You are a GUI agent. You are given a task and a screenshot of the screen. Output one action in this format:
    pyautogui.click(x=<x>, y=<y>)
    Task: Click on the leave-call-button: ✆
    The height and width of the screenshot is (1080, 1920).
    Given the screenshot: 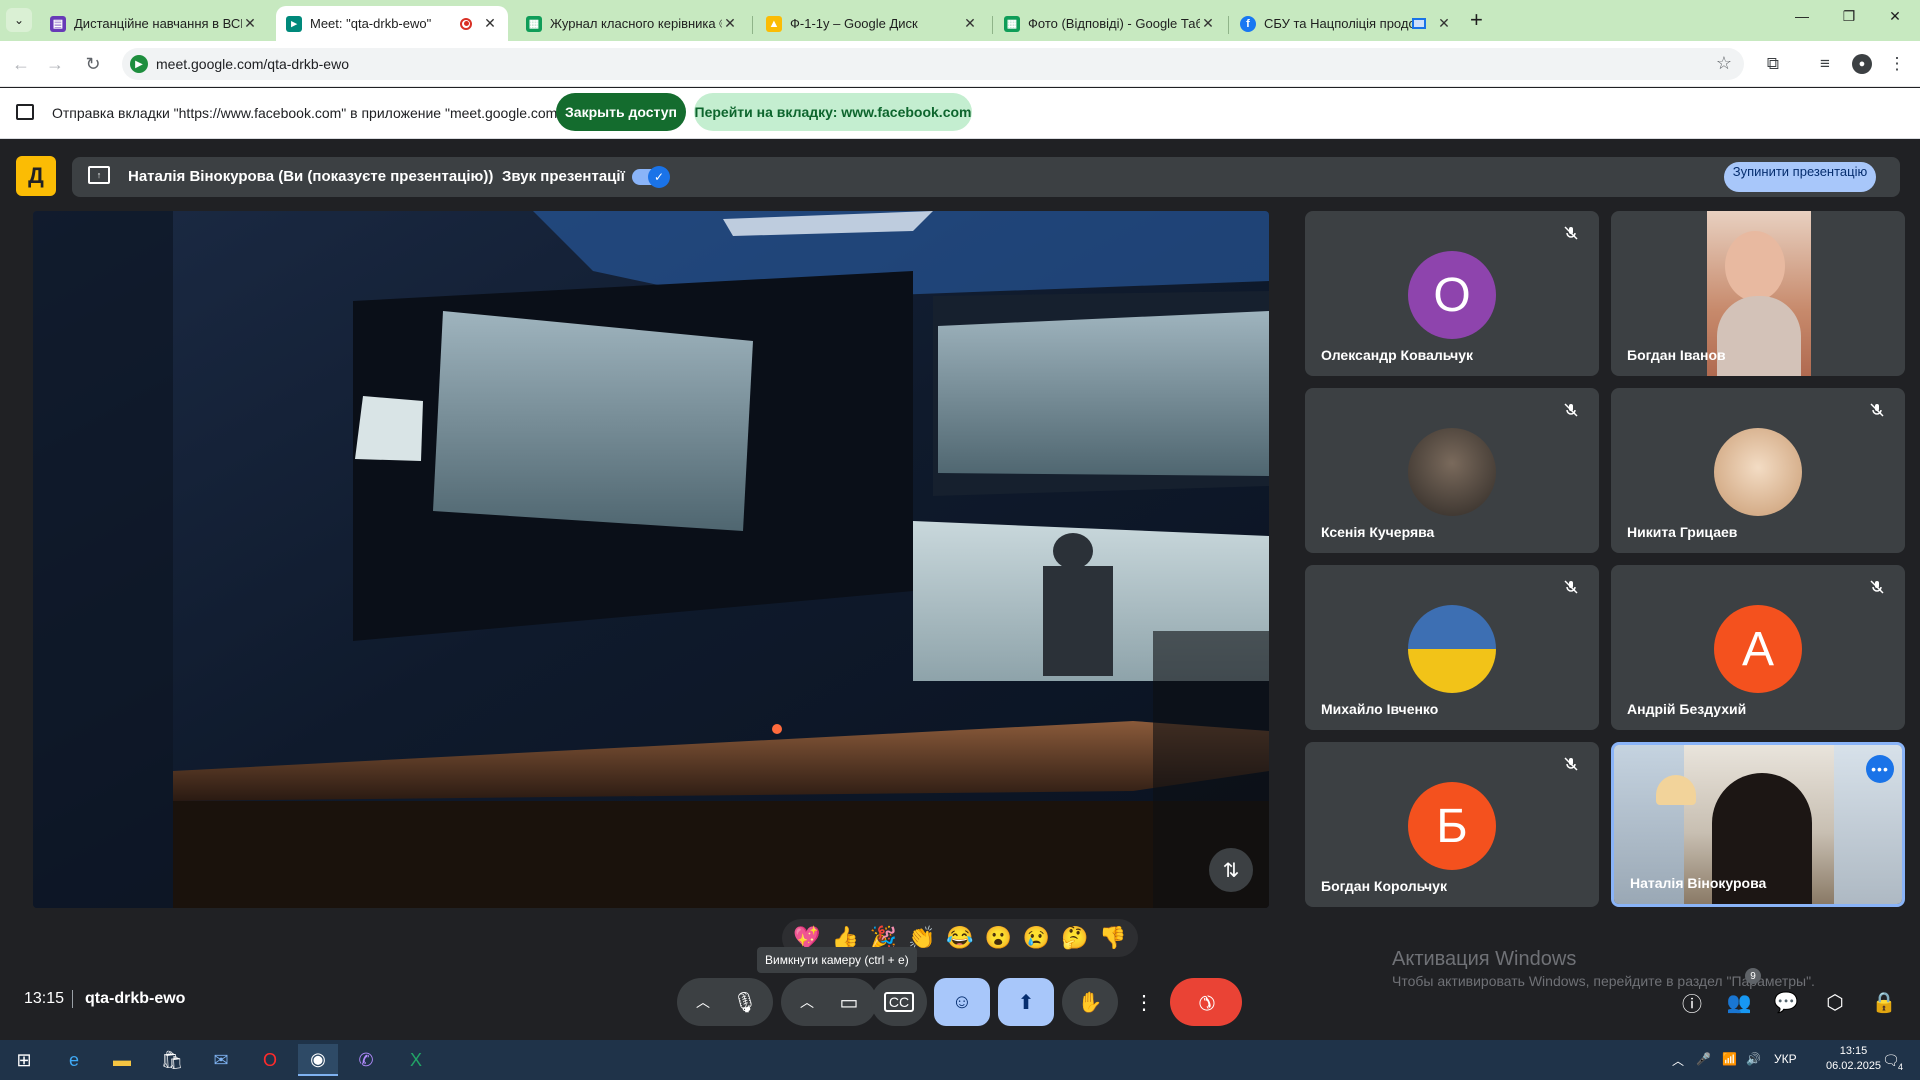 What is the action you would take?
    pyautogui.click(x=1206, y=1002)
    